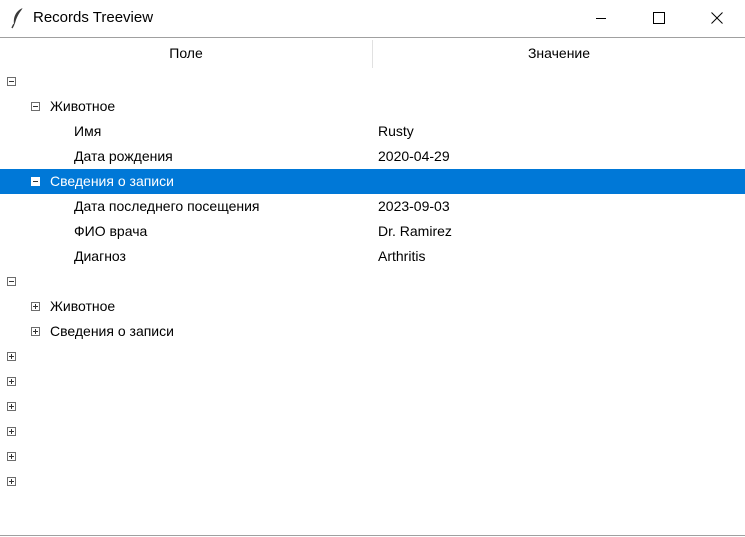 This screenshot has width=745, height=537. I want to click on minimize-icon, so click(601, 18).